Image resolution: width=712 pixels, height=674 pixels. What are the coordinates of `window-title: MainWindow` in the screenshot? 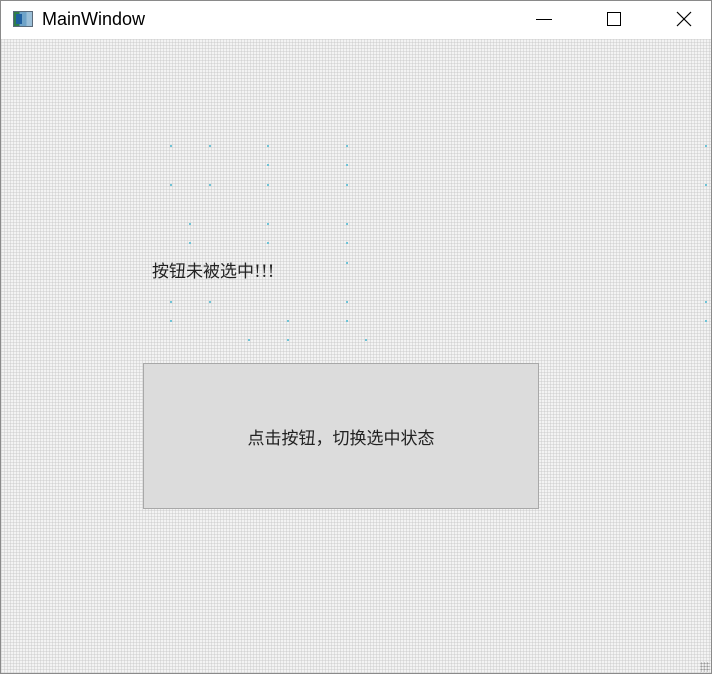 It's located at (94, 19).